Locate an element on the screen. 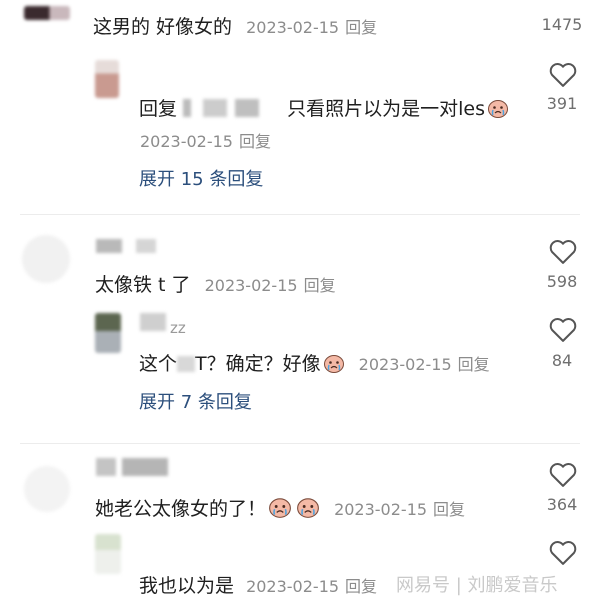 The width and height of the screenshot is (600, 609). comment-text: 这男的 好像女的 2023-02-15 回复 is located at coordinates (235, 27).